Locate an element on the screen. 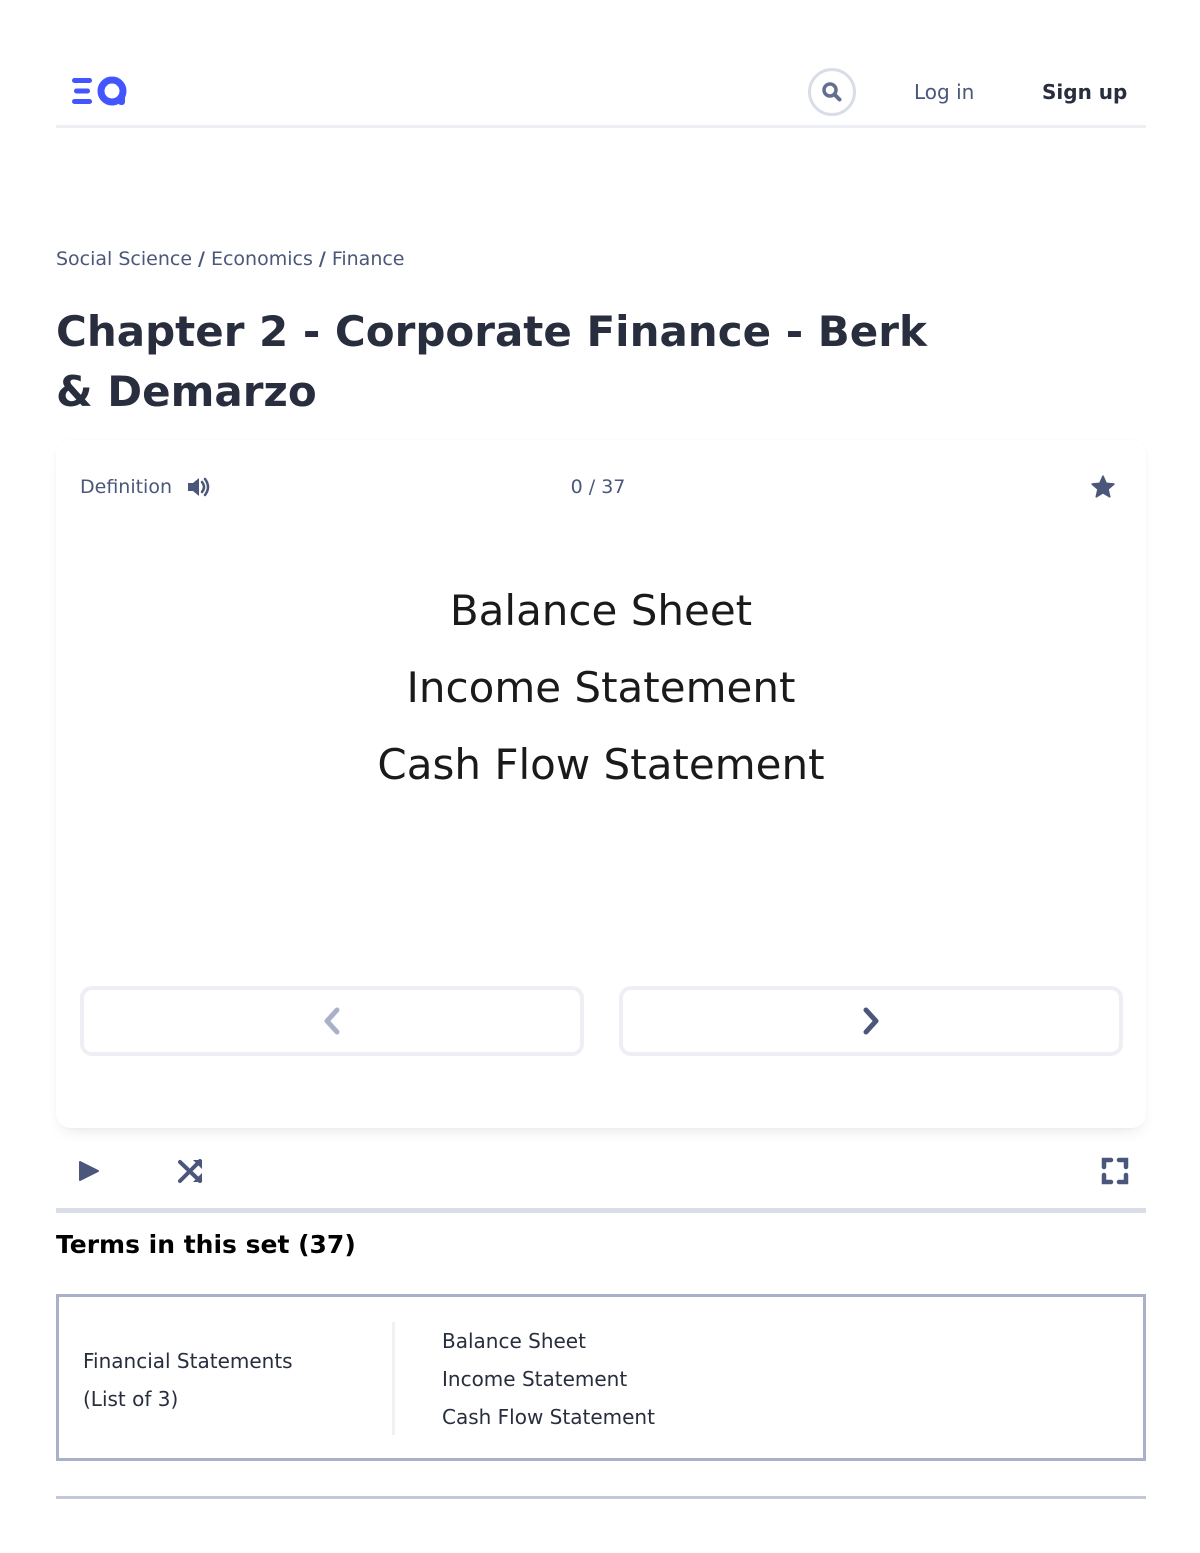 This screenshot has width=1200, height=1553. study-controls is located at coordinates (601, 1178).